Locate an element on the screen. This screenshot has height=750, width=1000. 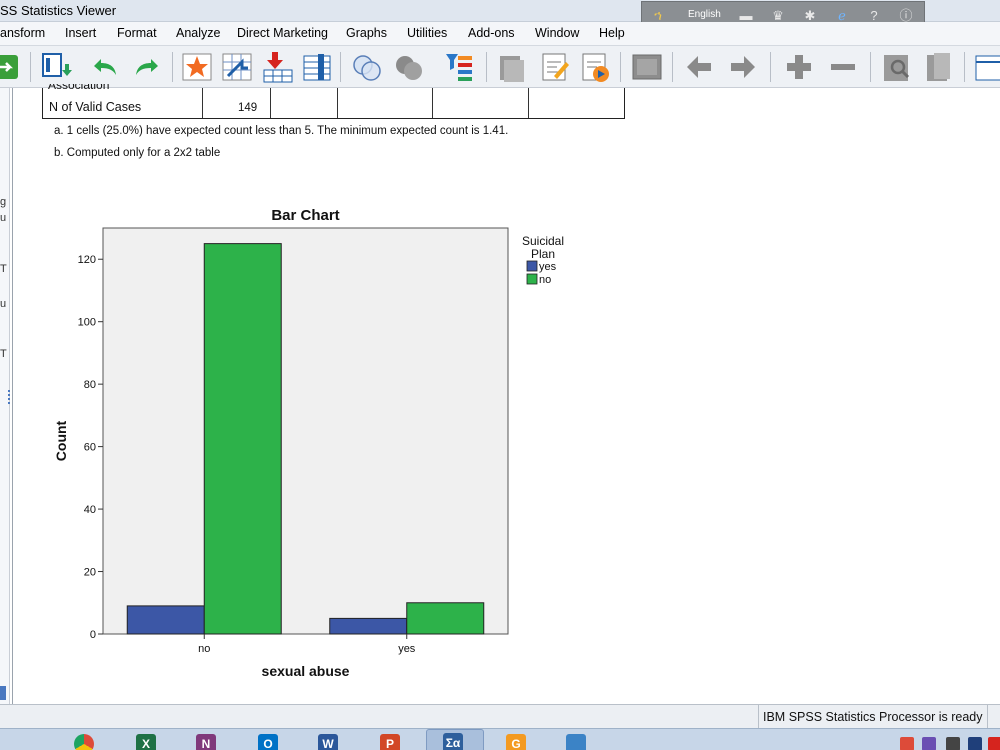
picture-viewer-icon is located at coordinates (576, 742).